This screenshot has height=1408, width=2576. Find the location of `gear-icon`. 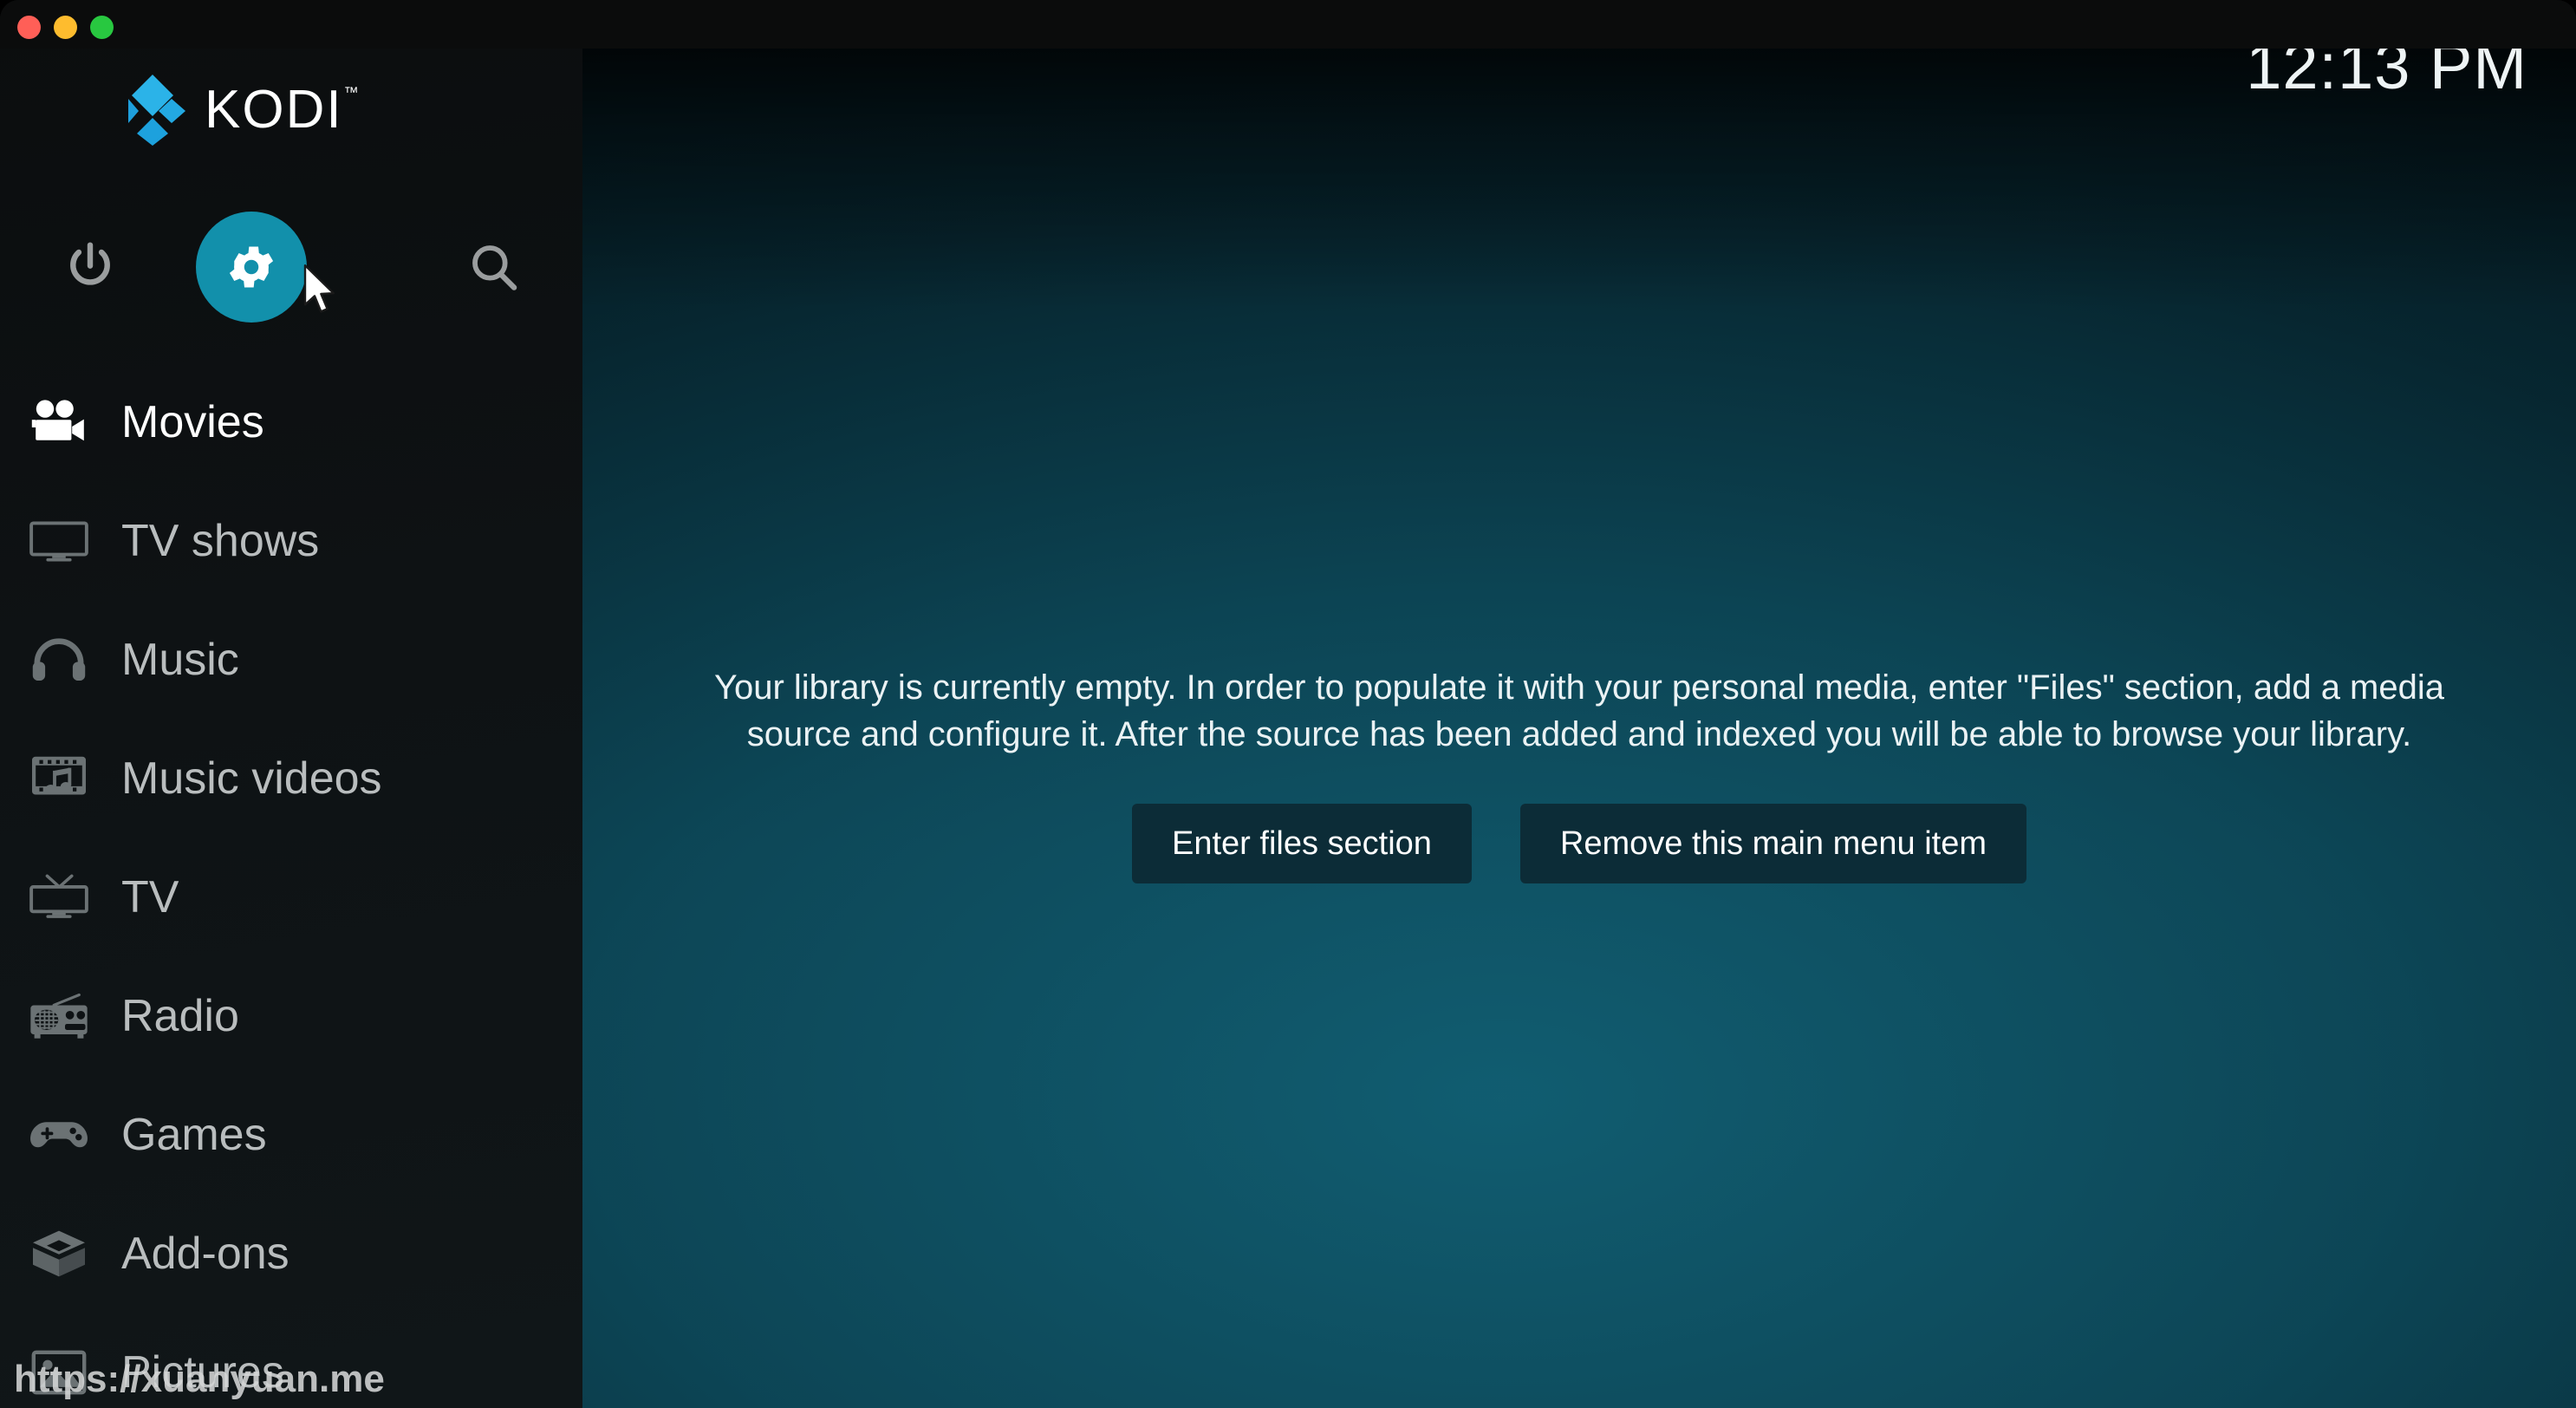

gear-icon is located at coordinates (251, 267).